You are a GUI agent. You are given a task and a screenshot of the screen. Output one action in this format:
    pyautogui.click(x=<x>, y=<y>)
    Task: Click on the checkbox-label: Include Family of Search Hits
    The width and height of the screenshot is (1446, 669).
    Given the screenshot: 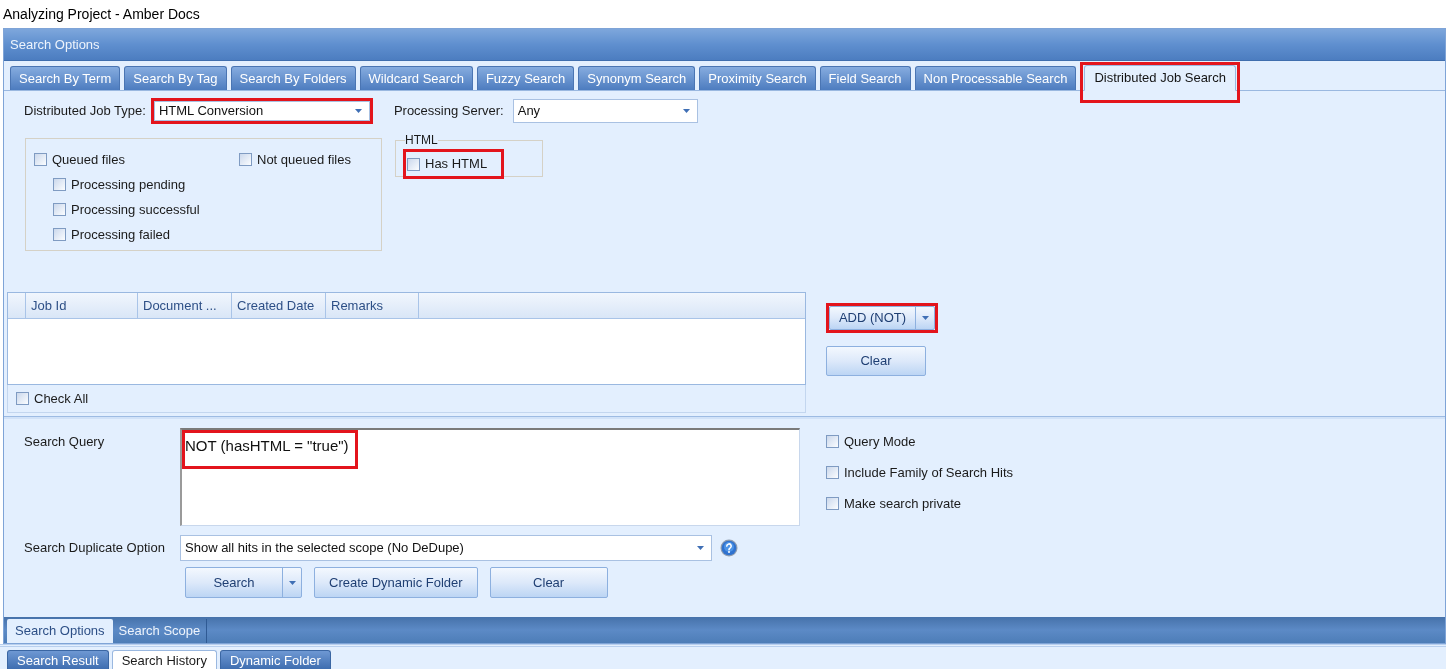 What is the action you would take?
    pyautogui.click(x=929, y=472)
    